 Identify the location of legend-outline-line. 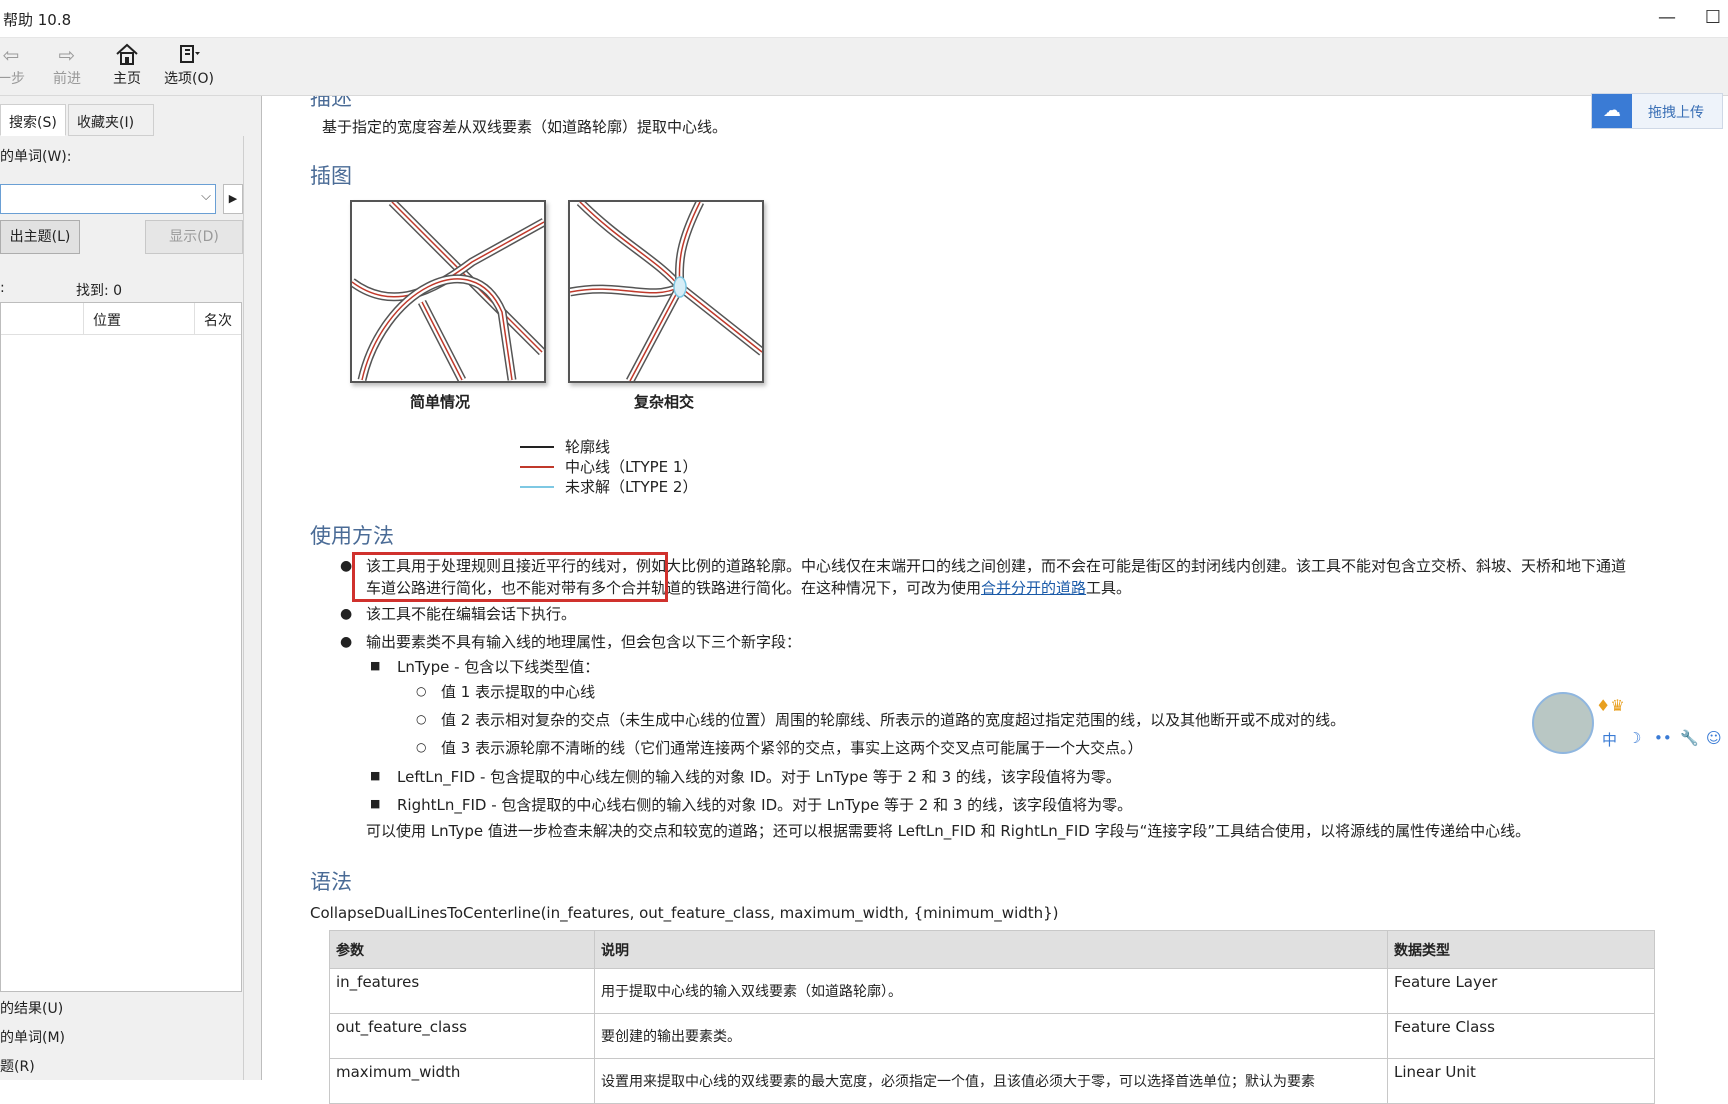
(537, 447).